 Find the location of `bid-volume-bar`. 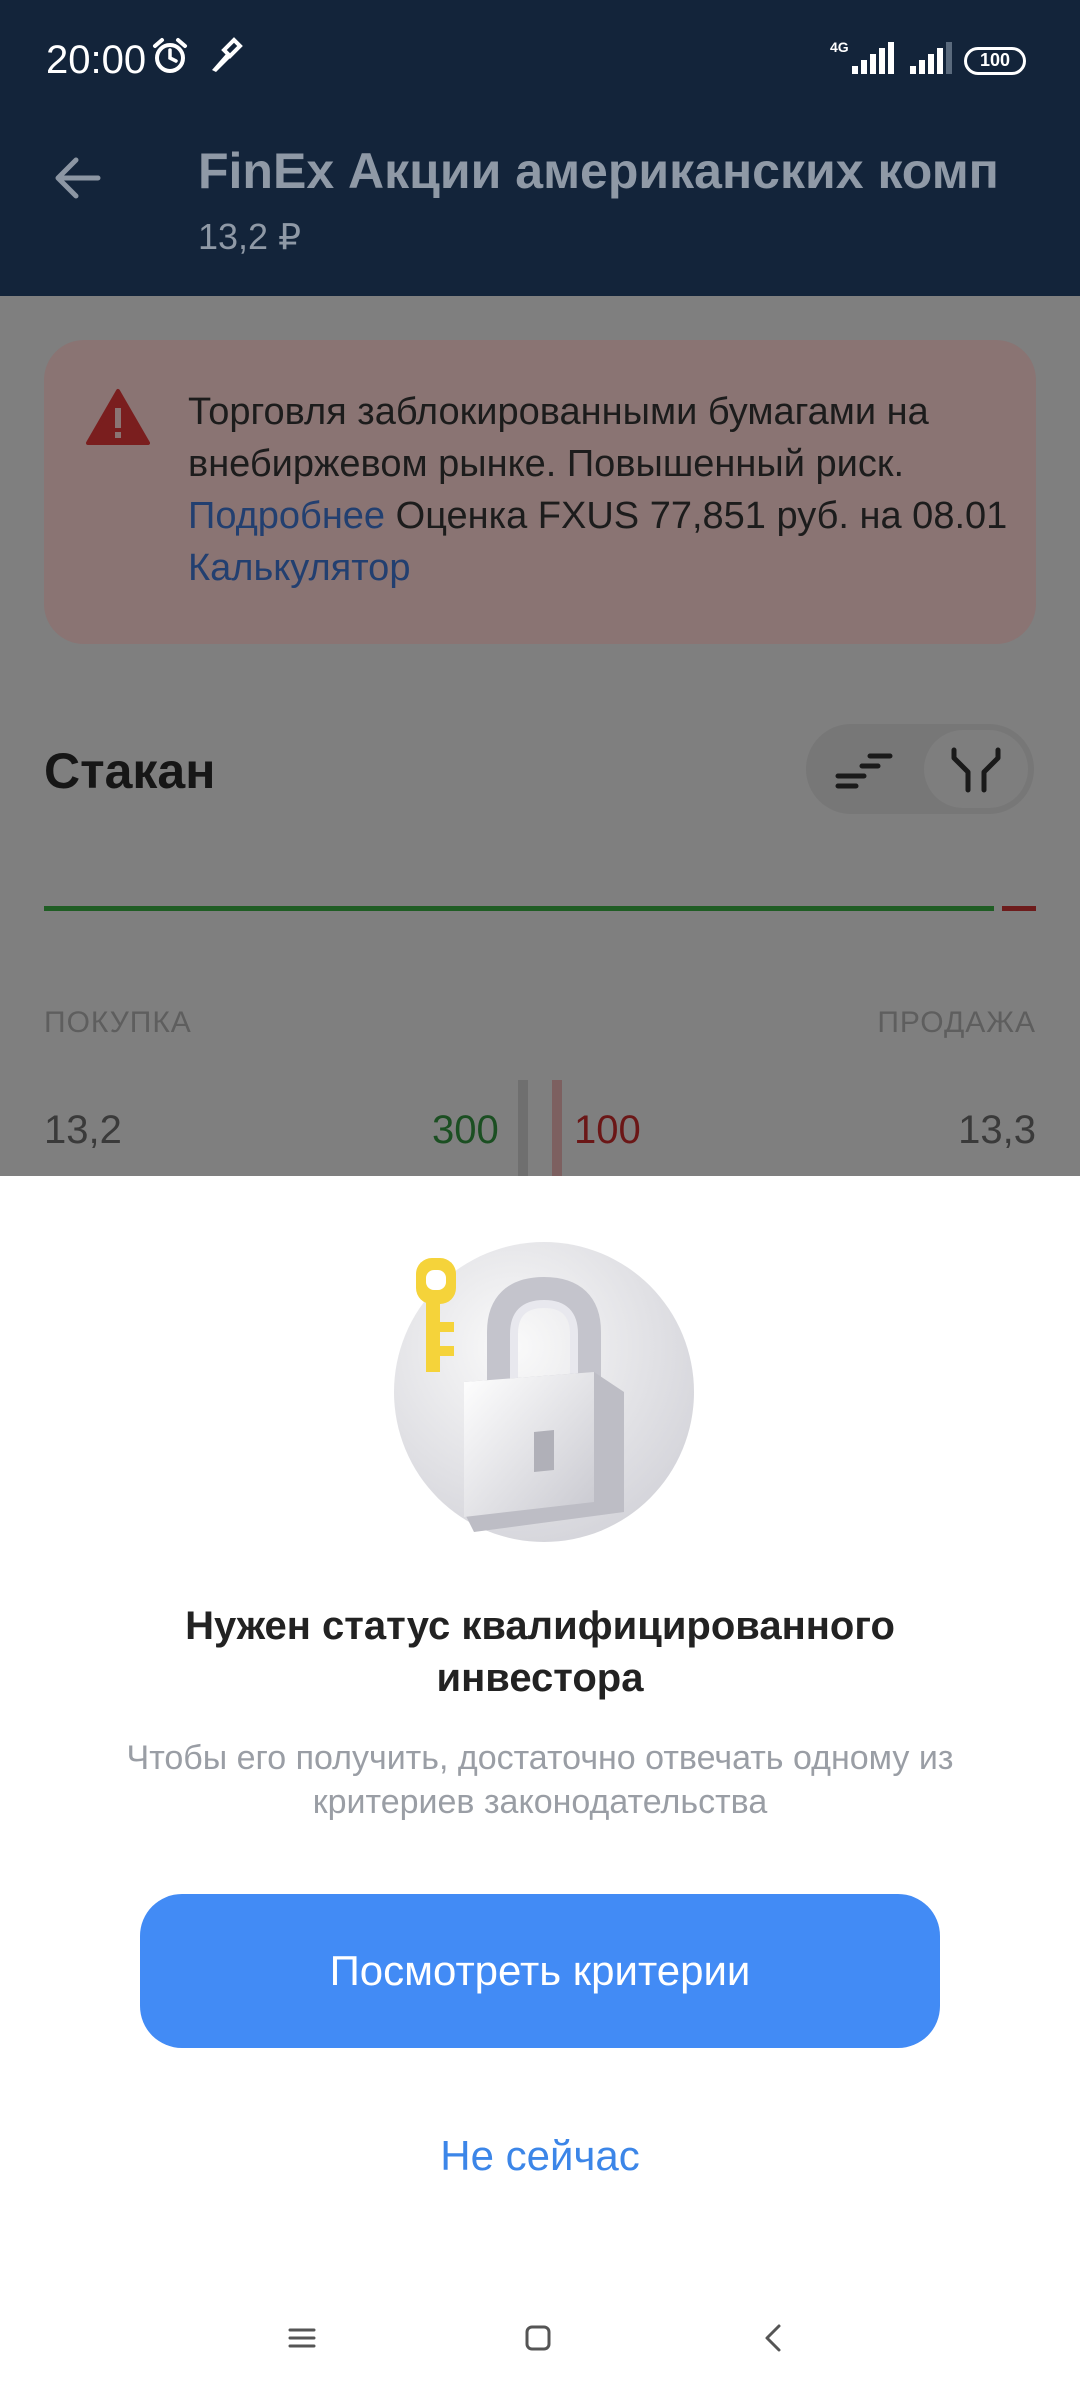

bid-volume-bar is located at coordinates (523, 1128).